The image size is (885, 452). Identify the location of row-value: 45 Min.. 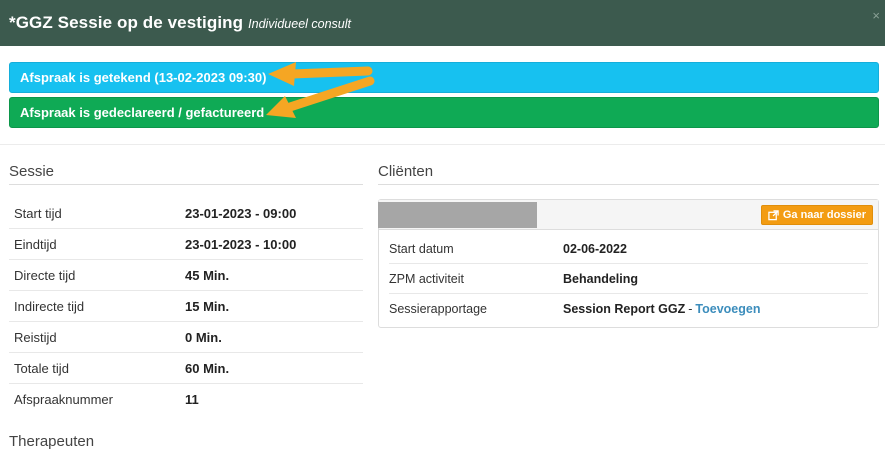
(207, 275).